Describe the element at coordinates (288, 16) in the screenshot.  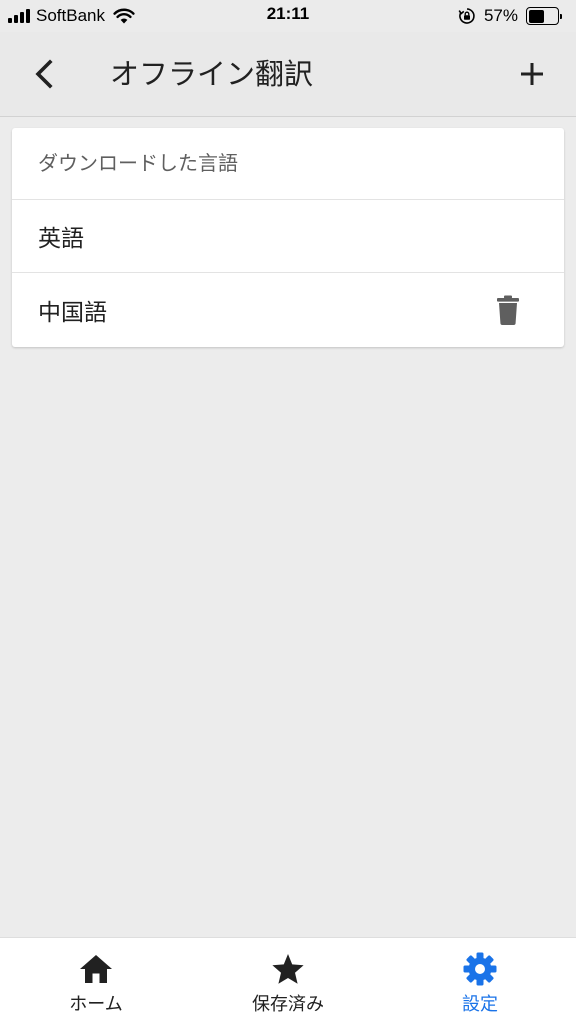
I see `status-bar: SoftBank 21:11 57%` at that location.